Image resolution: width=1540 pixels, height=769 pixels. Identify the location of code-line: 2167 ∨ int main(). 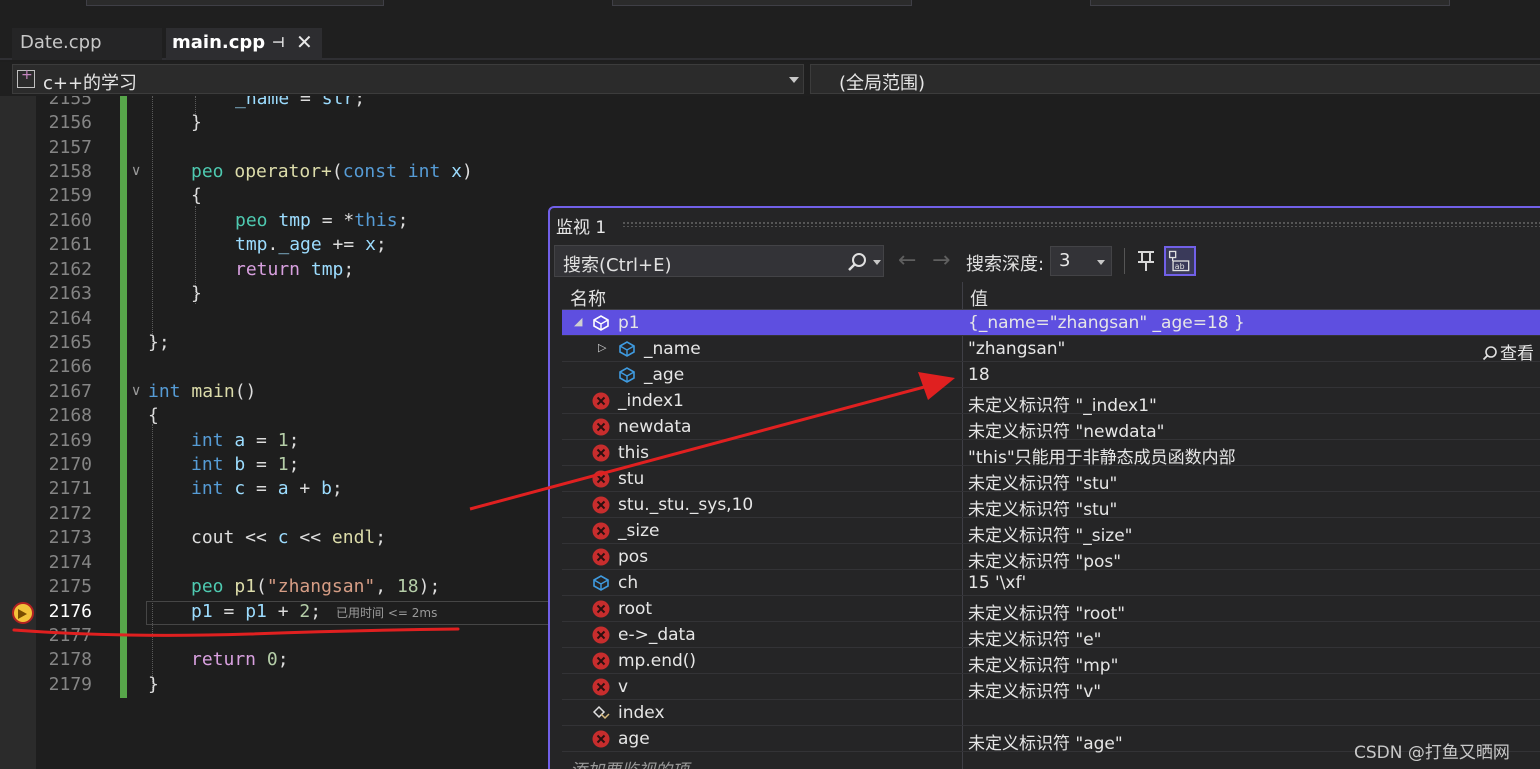
(280, 392).